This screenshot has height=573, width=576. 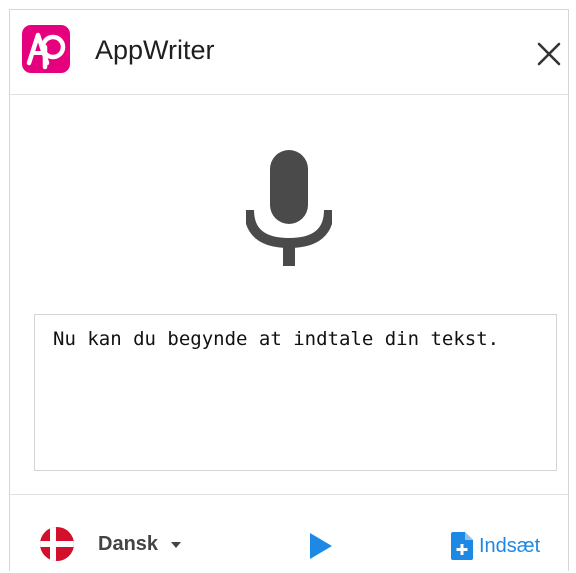 What do you see at coordinates (549, 54) in the screenshot?
I see `close-icon` at bounding box center [549, 54].